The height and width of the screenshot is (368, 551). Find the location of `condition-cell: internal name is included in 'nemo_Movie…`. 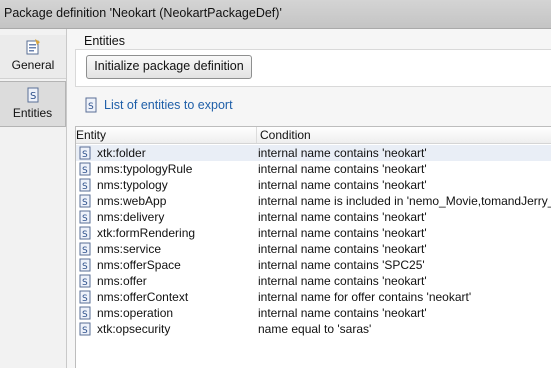

condition-cell: internal name is included in 'nemo_Movie… is located at coordinates (404, 201).